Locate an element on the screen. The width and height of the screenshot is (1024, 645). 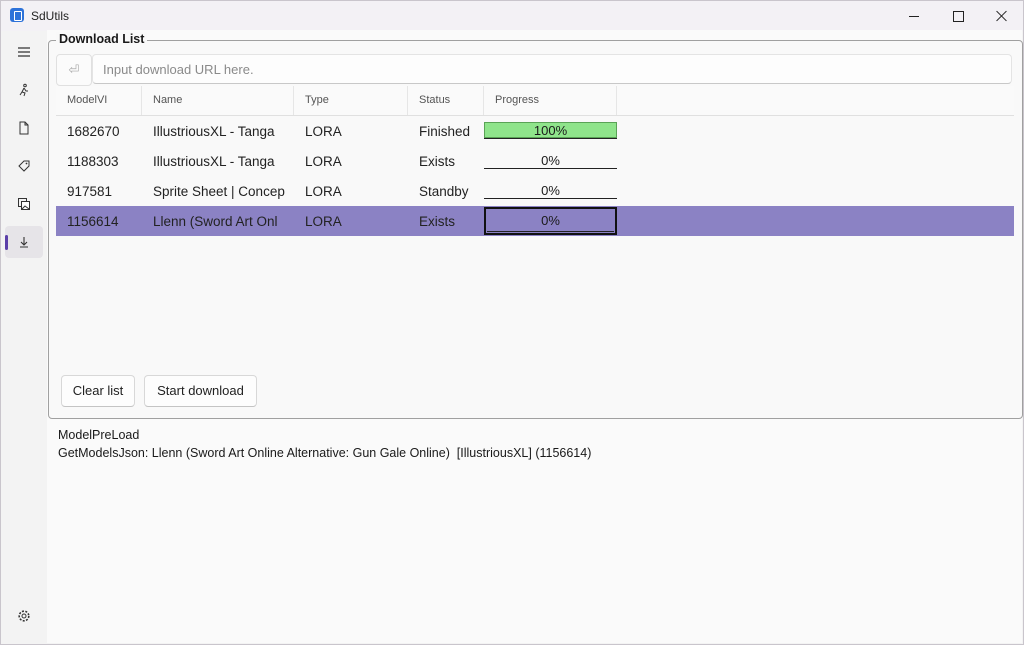
cell-modelvi: 917581 is located at coordinates (90, 191).